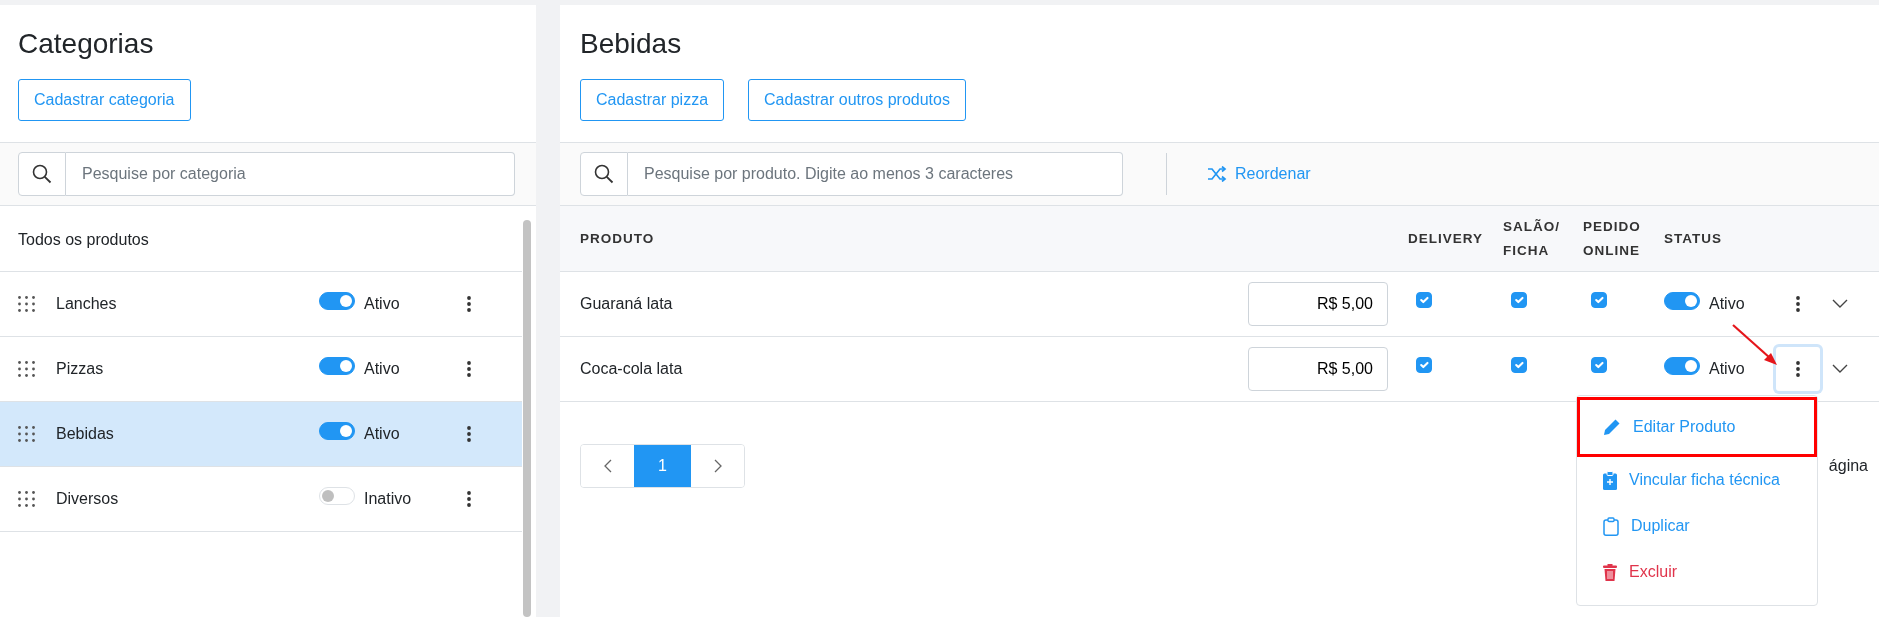  Describe the element at coordinates (1693, 239) in the screenshot. I see `column-header: STATUS` at that location.